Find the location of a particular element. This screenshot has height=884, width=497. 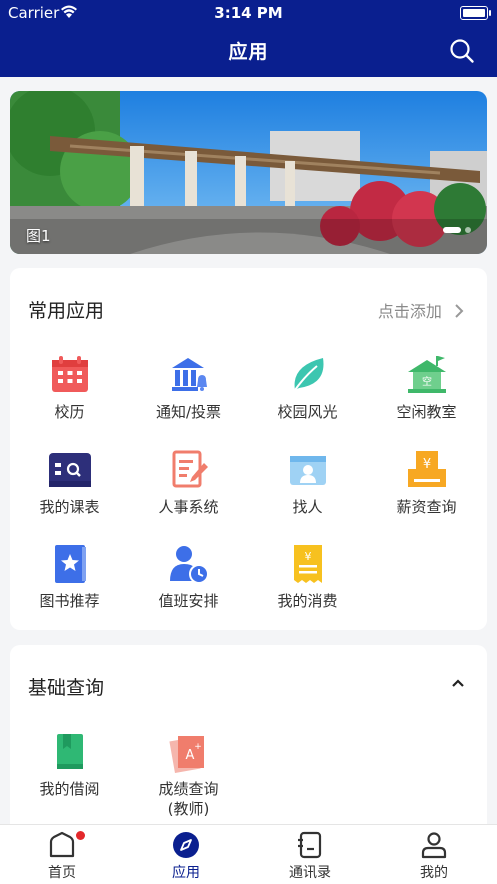

tab-bar: 首页 应用 通讯录 我的 is located at coordinates (248, 854).